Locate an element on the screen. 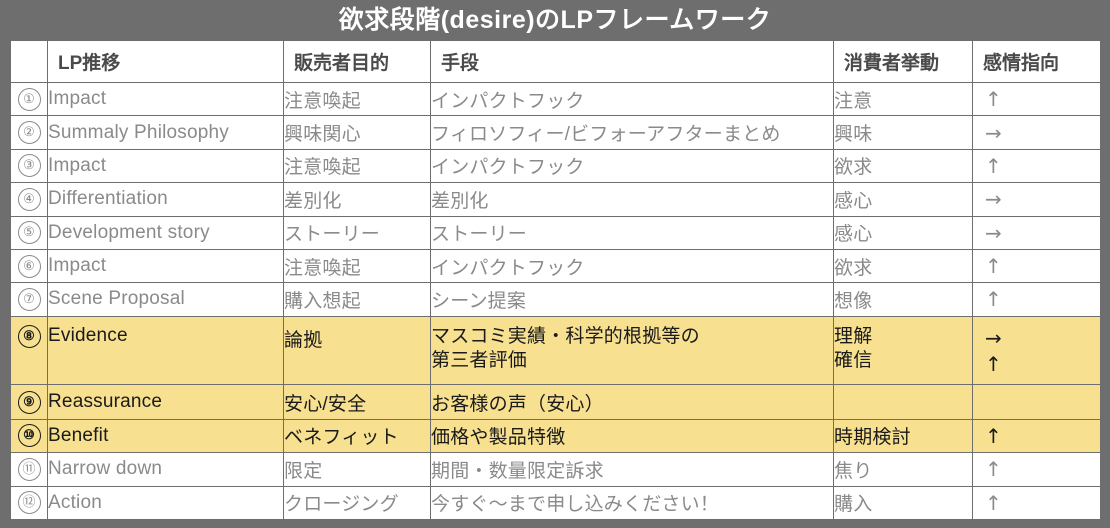 Image resolution: width=1110 pixels, height=528 pixels. table-row: ④ Differentiation 差別化 差別化 感心 → is located at coordinates (555, 199).